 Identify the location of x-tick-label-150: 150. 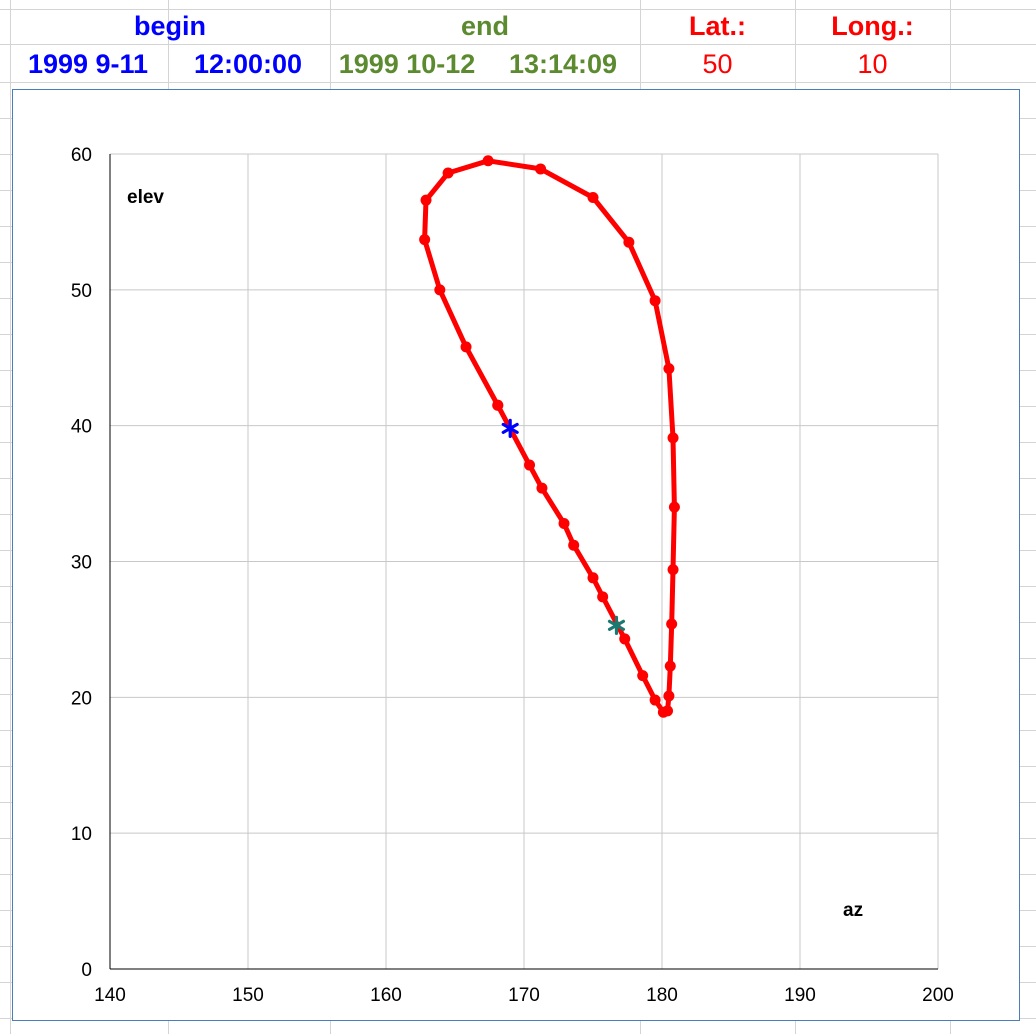
(248, 995).